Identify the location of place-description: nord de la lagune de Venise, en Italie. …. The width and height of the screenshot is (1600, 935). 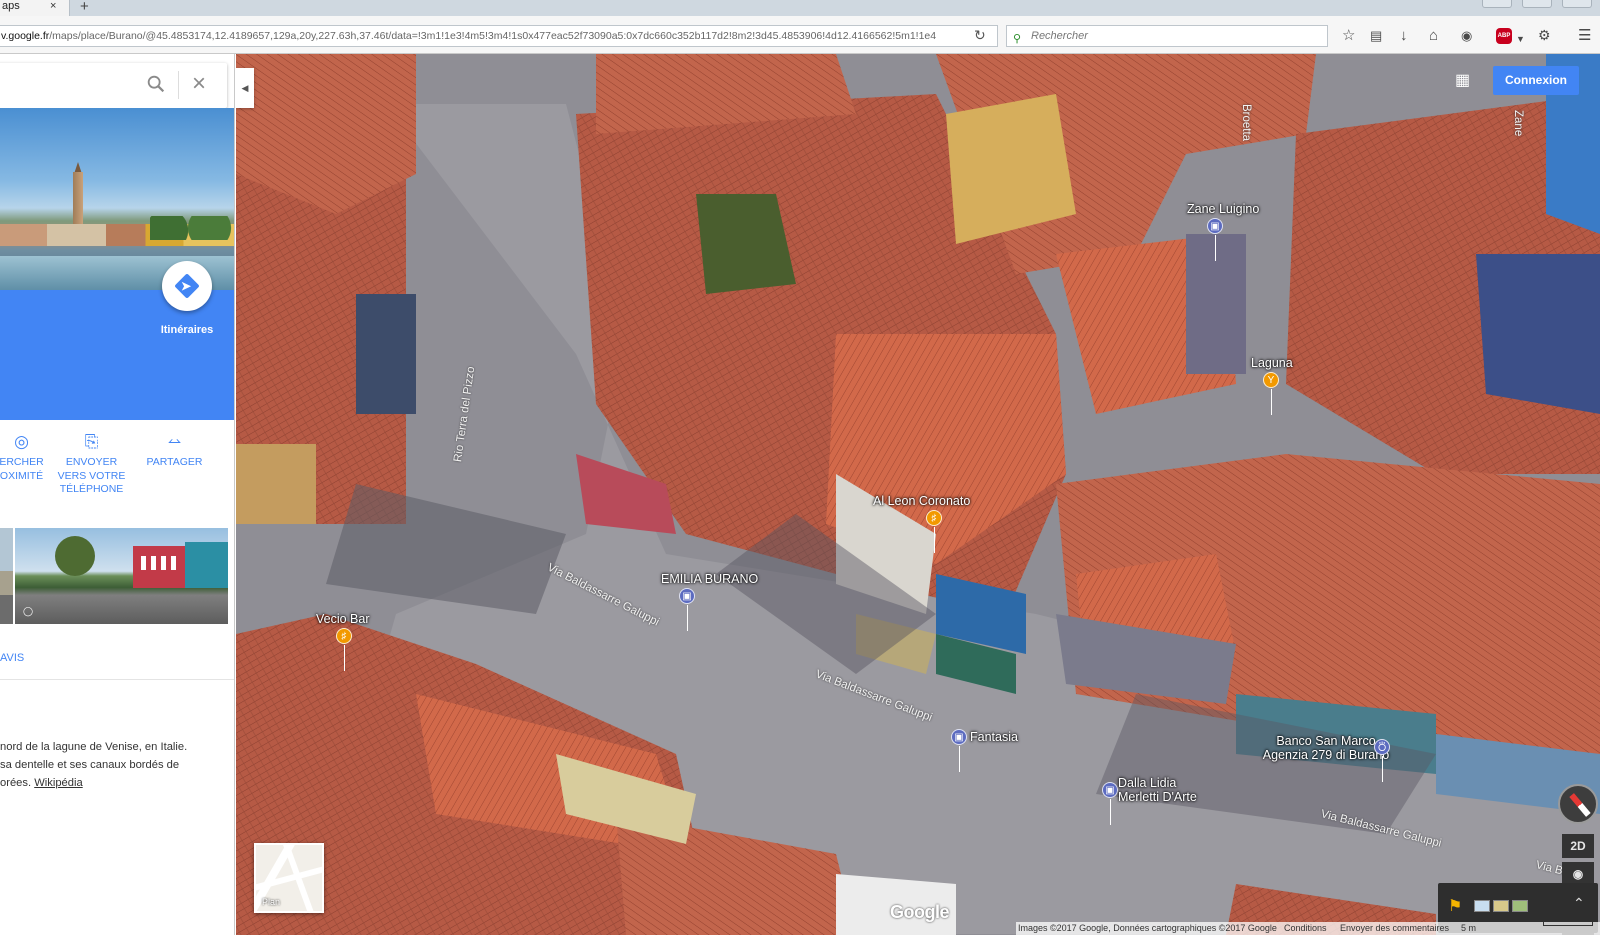
(94, 765).